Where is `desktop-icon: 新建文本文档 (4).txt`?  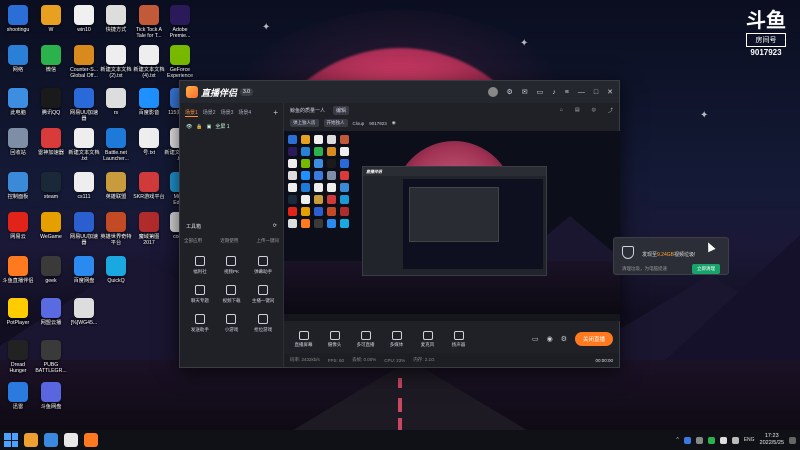 desktop-icon: 新建文本文档 (4).txt is located at coordinates (149, 62).